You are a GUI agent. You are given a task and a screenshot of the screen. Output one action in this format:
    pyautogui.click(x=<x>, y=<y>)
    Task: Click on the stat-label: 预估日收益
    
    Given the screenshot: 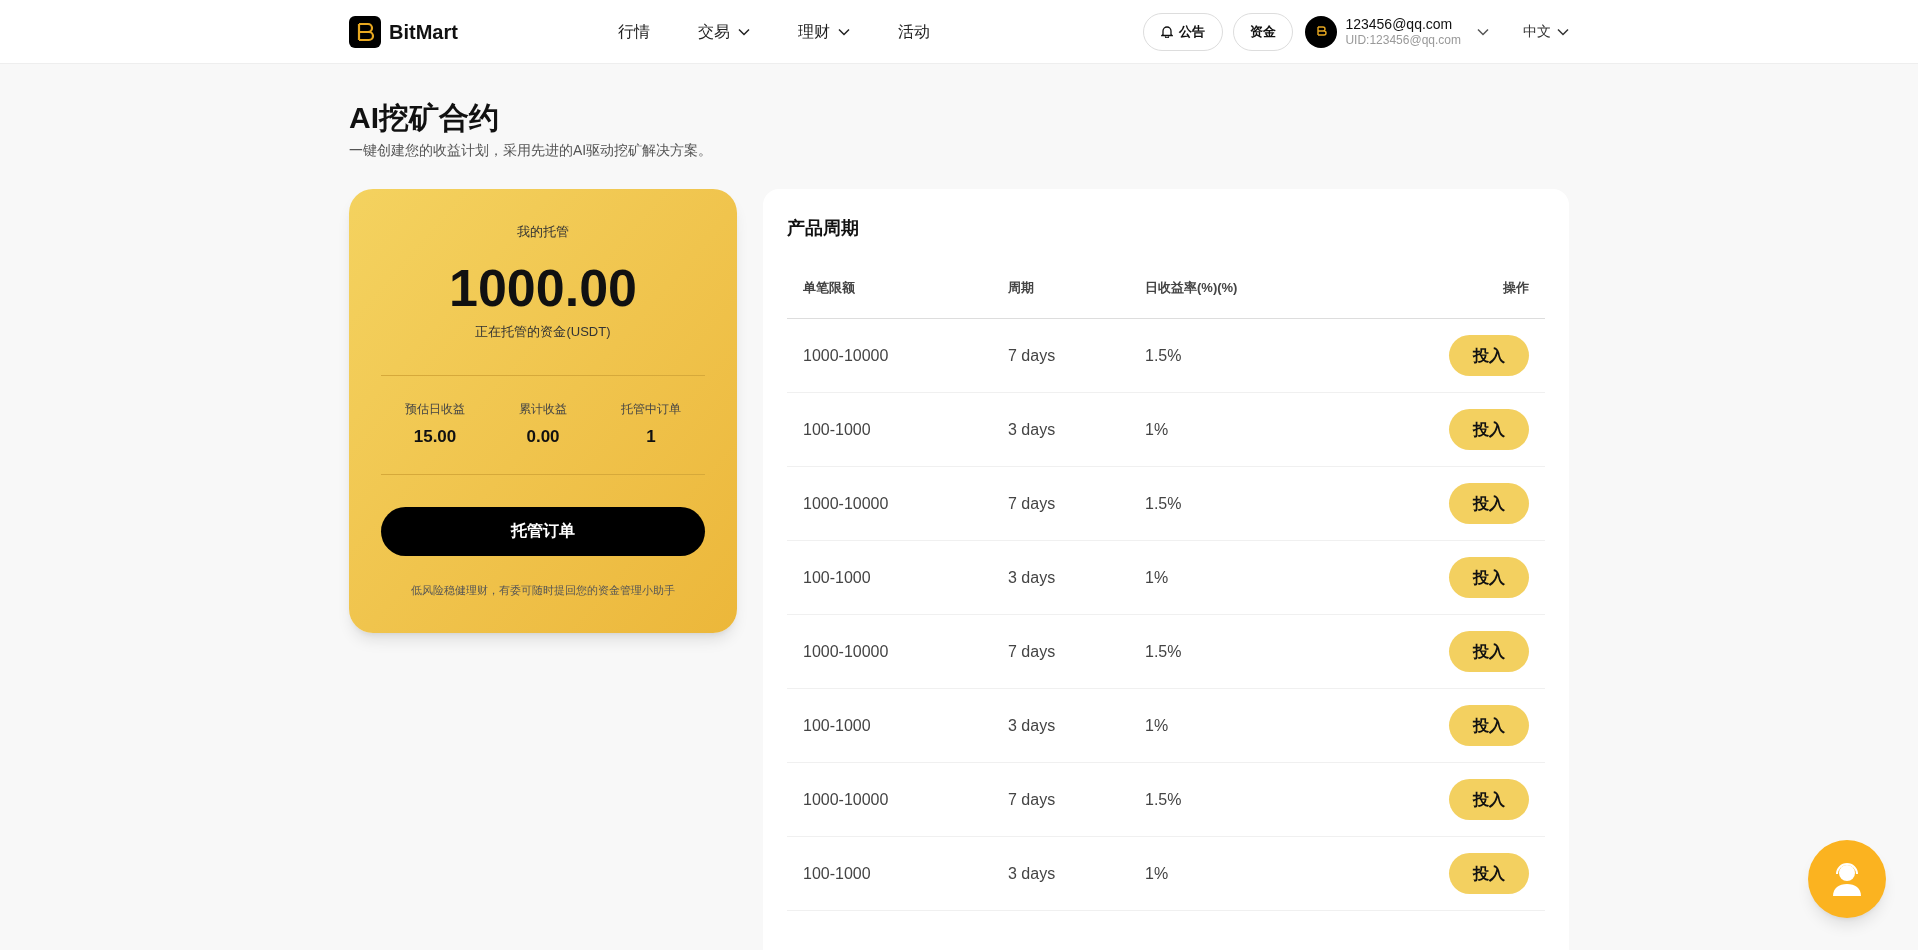 What is the action you would take?
    pyautogui.click(x=435, y=409)
    